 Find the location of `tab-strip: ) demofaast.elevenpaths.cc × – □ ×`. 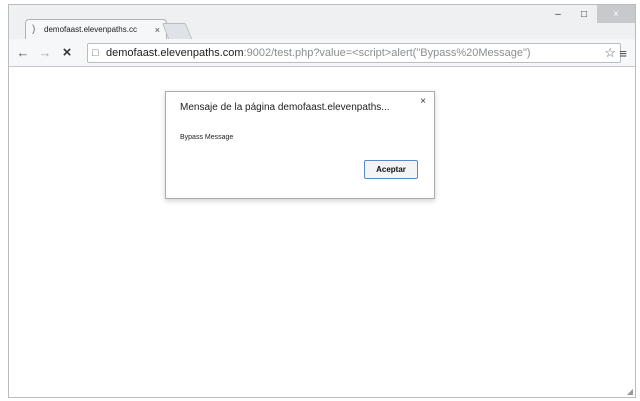

tab-strip: ) demofaast.elevenpaths.cc × – □ × is located at coordinates (322, 22).